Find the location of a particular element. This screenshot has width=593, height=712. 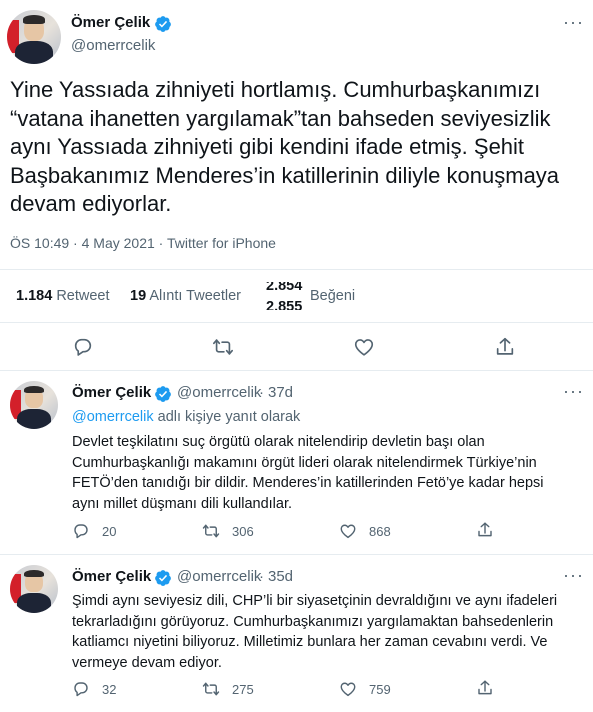

tweet-date: 4 May 2021 is located at coordinates (118, 243).